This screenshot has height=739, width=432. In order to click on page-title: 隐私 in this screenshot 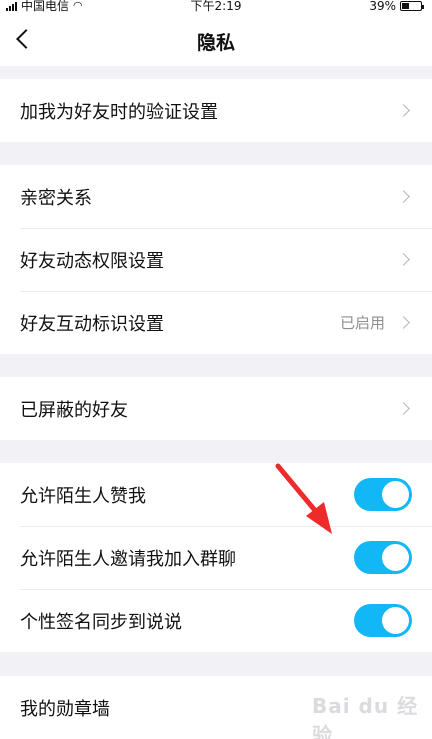, I will do `click(215, 43)`.